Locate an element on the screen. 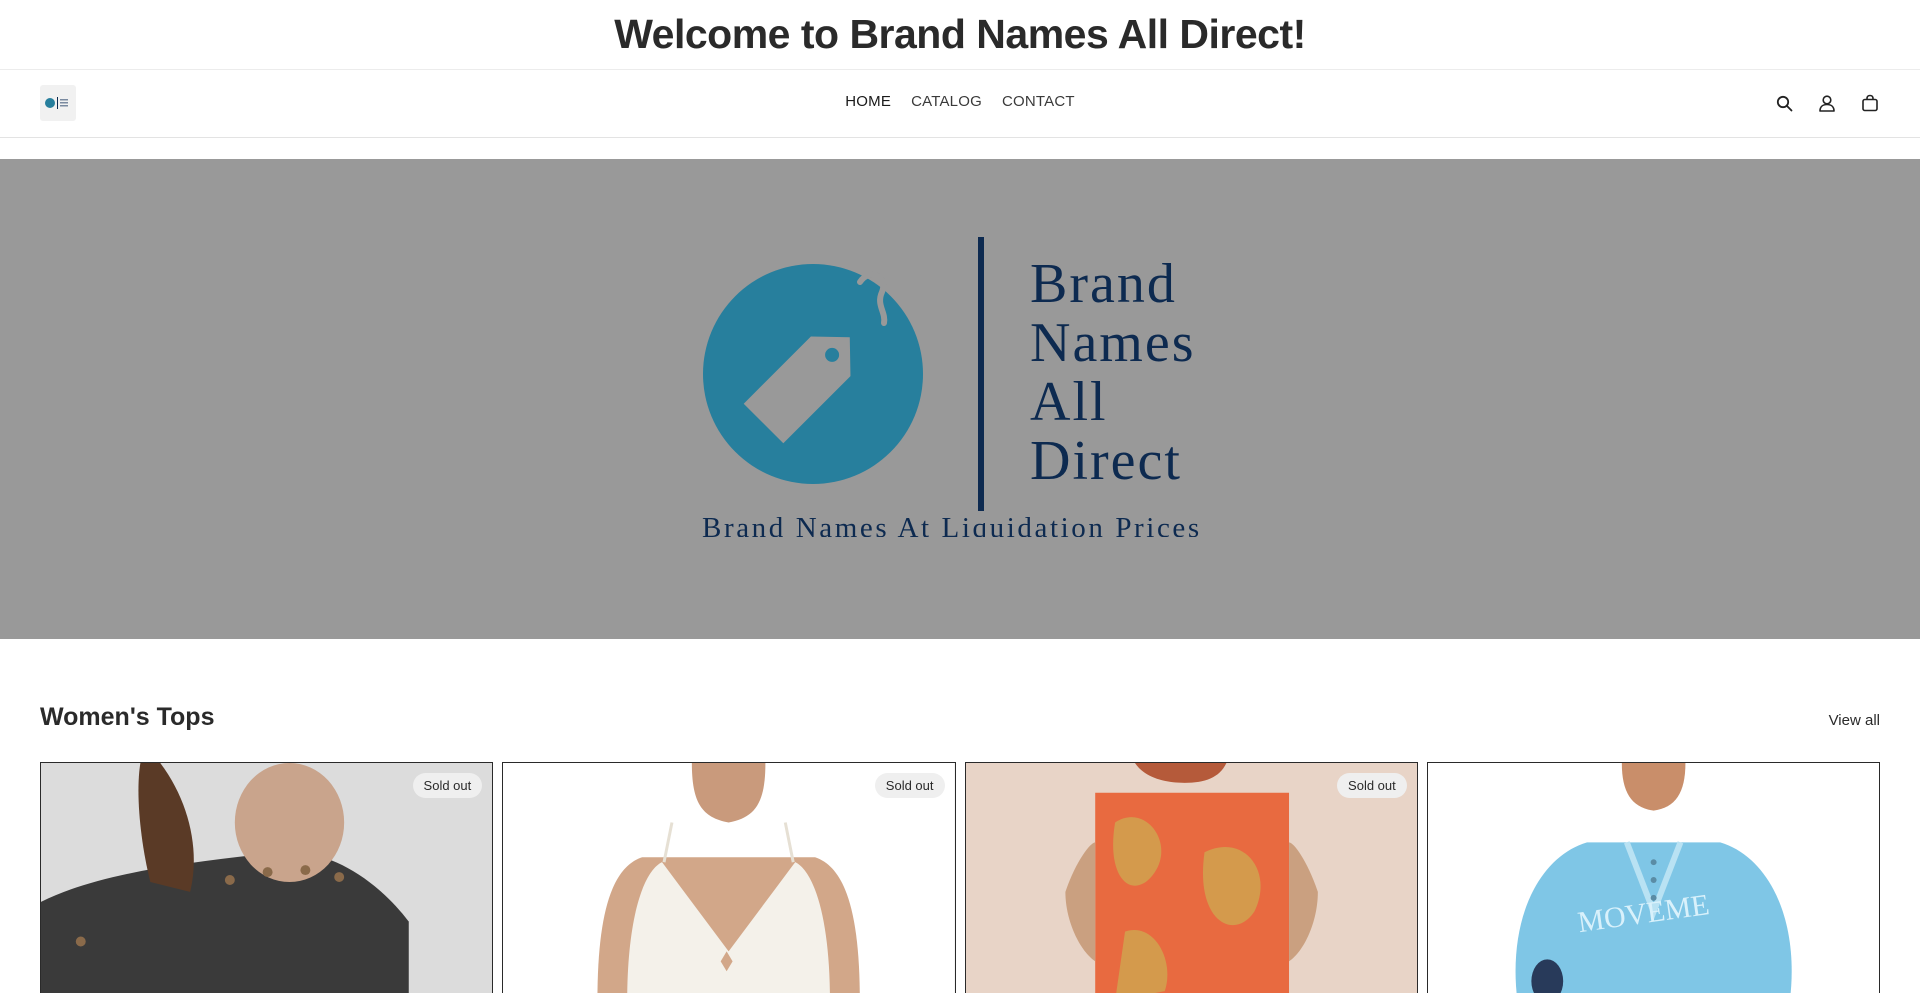  nav-catalog: CATALOG is located at coordinates (946, 101).